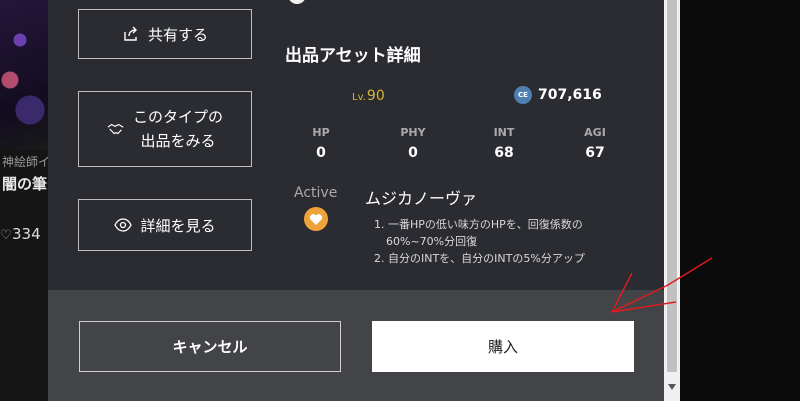 This screenshot has width=800, height=401. I want to click on label-line-1: このタイプの, so click(177, 117).